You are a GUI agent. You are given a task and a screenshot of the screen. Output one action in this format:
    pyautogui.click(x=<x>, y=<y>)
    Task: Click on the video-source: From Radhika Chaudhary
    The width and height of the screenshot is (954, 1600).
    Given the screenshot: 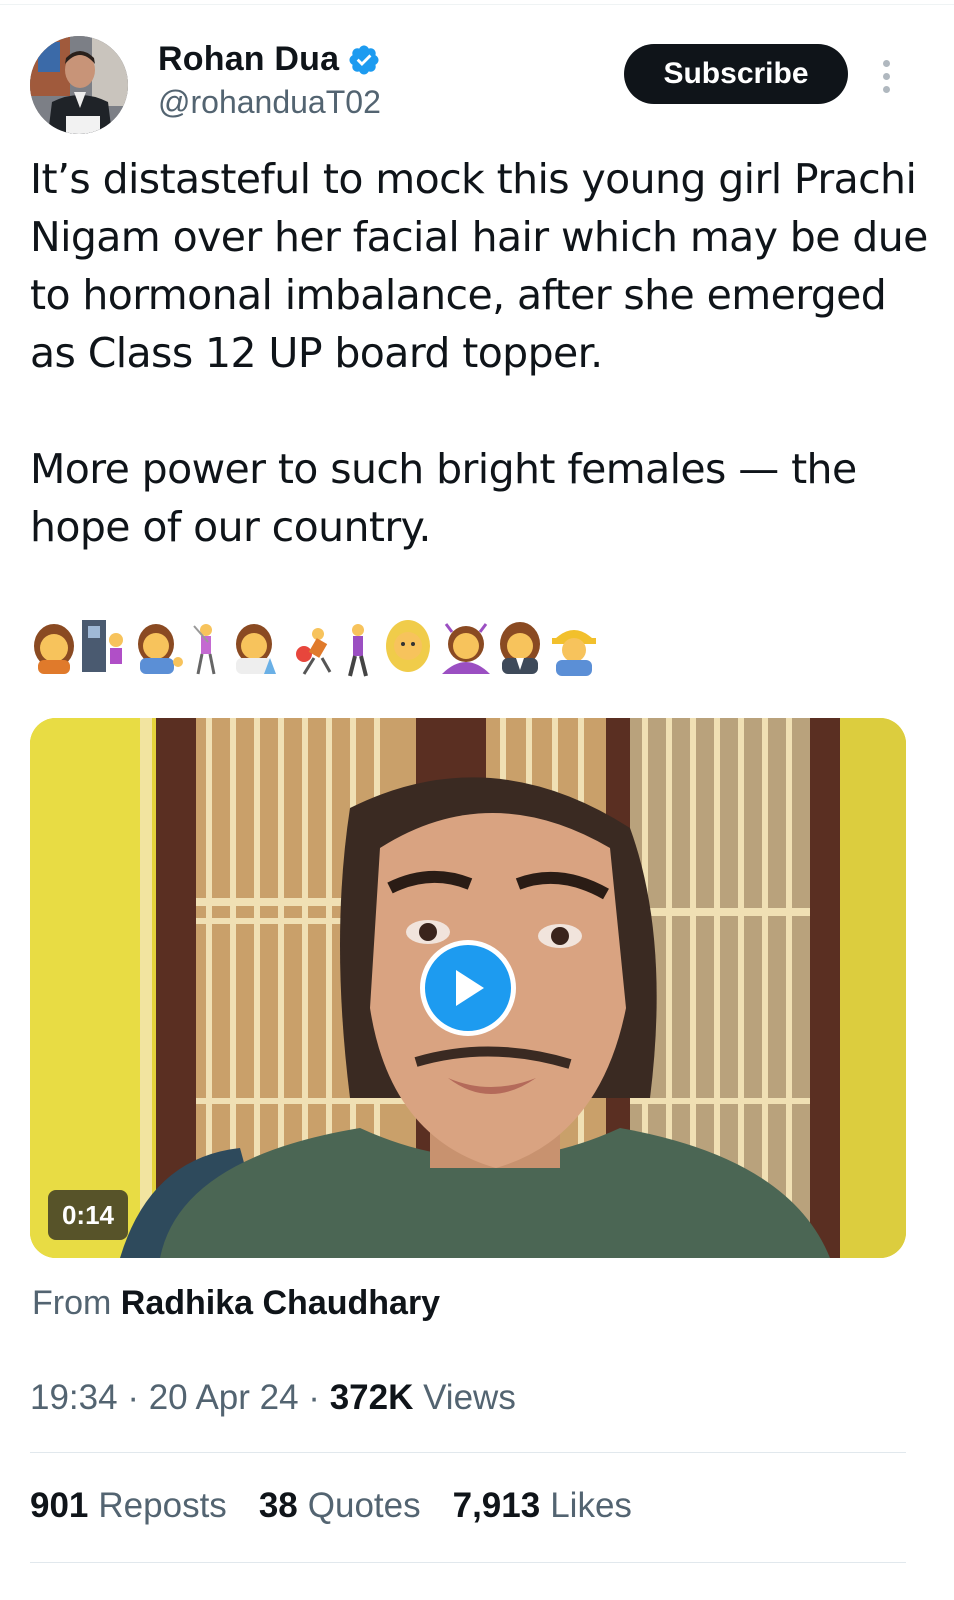 What is the action you would take?
    pyautogui.click(x=236, y=1303)
    